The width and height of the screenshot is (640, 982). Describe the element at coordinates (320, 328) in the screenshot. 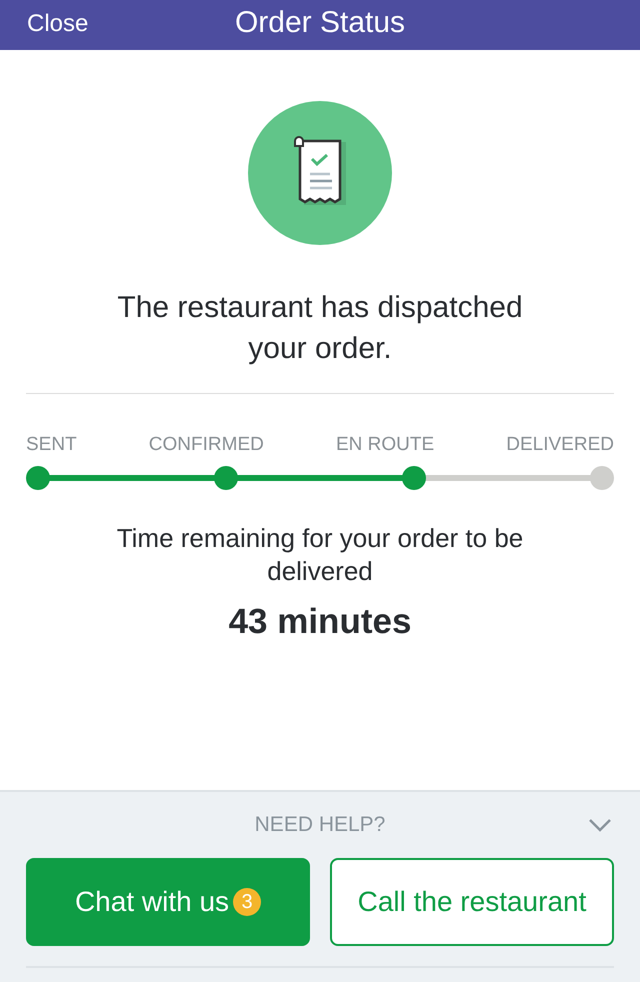

I see `status-message: The restaurant has dispatched your order.` at that location.